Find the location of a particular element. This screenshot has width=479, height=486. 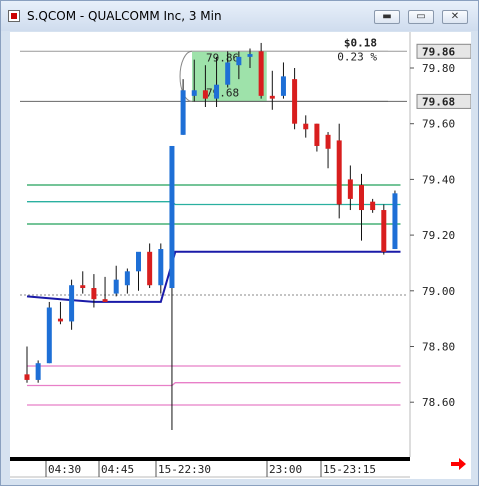

restore-button: ▭ is located at coordinates (421, 17).